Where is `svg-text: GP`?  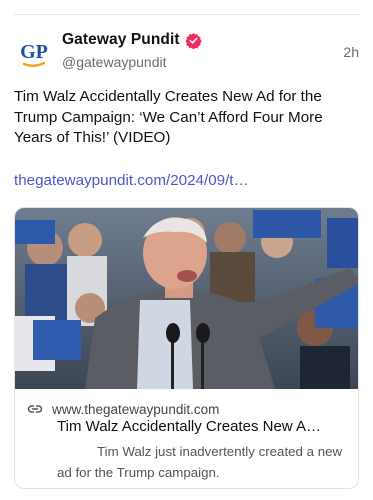 svg-text: GP is located at coordinates (34, 52).